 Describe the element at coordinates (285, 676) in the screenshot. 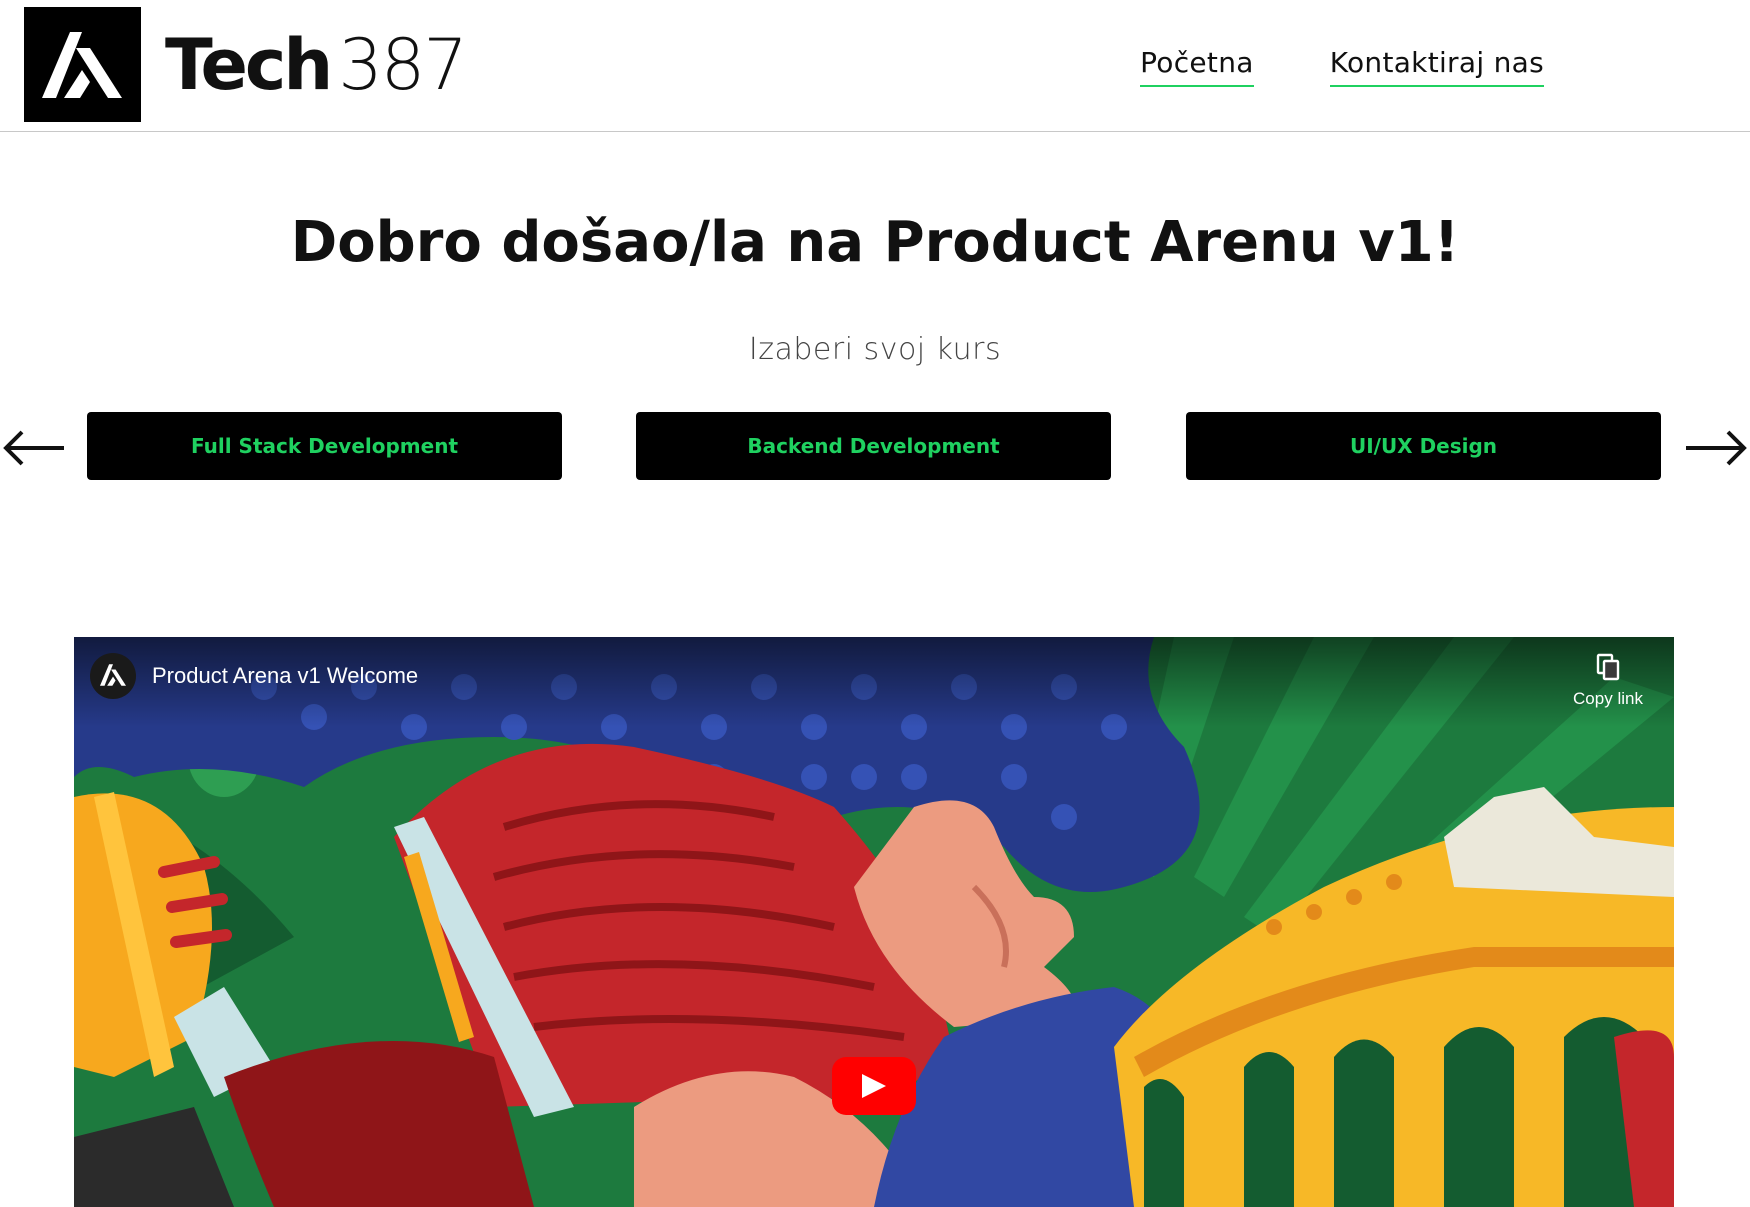

I see `video-title: Product Arena v1 Welcome` at that location.